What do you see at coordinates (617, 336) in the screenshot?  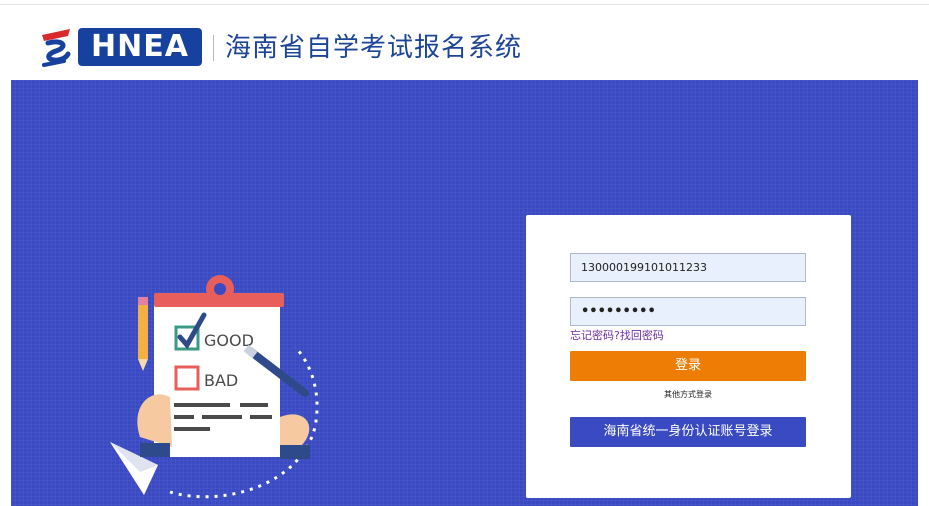 I see `forgot-password-link: 忘记密码?找回密码` at bounding box center [617, 336].